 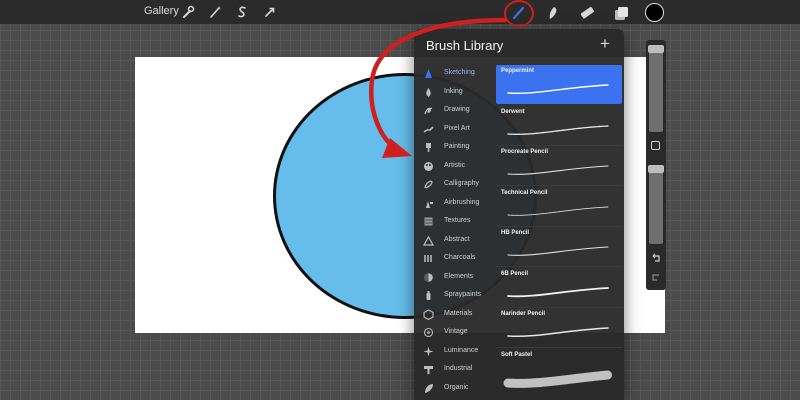 I want to click on materials-icon, so click(x=428, y=314).